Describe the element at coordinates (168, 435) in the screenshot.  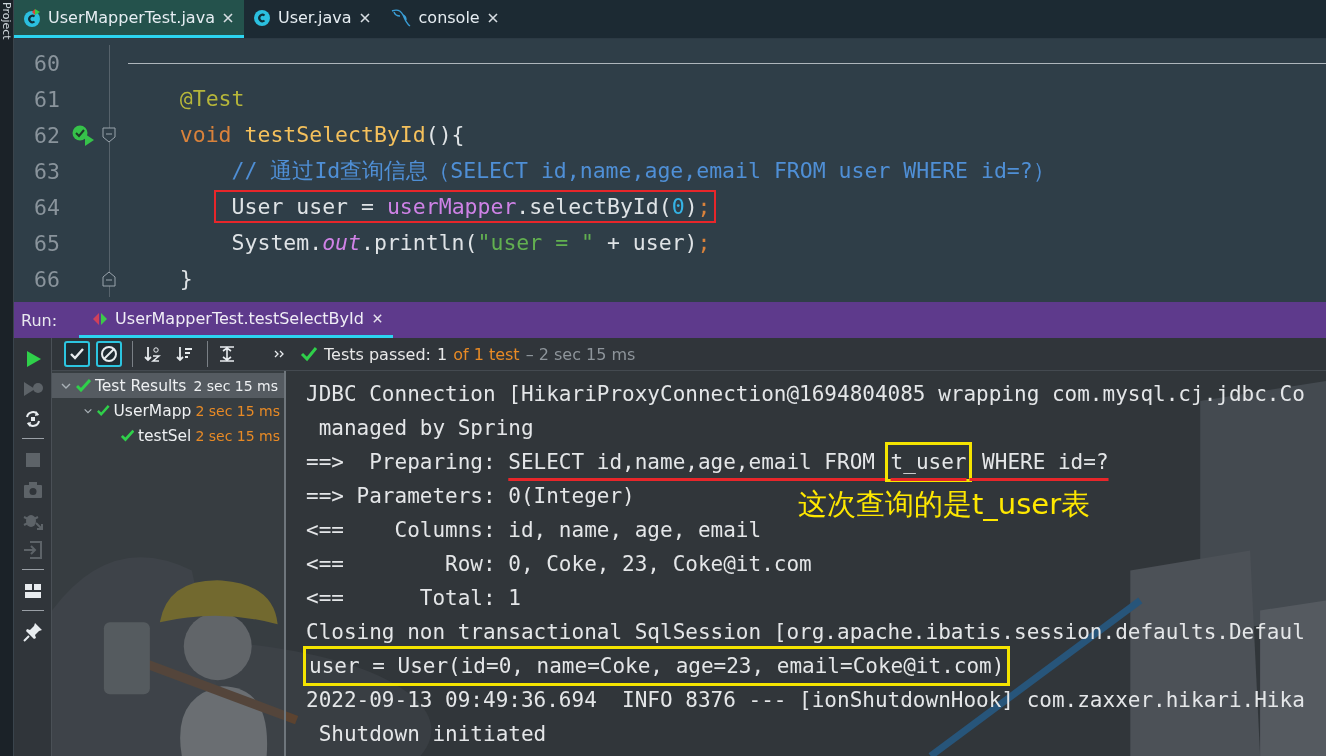
I see `test-tree-row: testSel 2 sec 15 ms` at that location.